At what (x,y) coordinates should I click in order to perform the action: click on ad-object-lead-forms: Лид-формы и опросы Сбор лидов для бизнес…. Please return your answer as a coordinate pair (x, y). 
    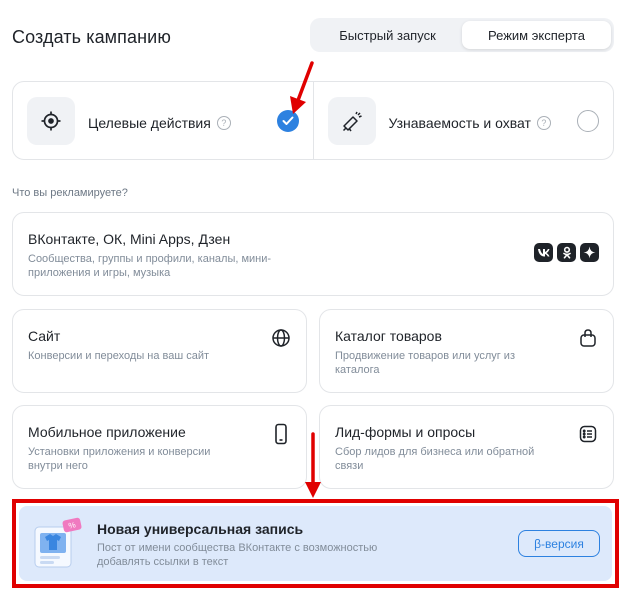
    Looking at the image, I should click on (466, 447).